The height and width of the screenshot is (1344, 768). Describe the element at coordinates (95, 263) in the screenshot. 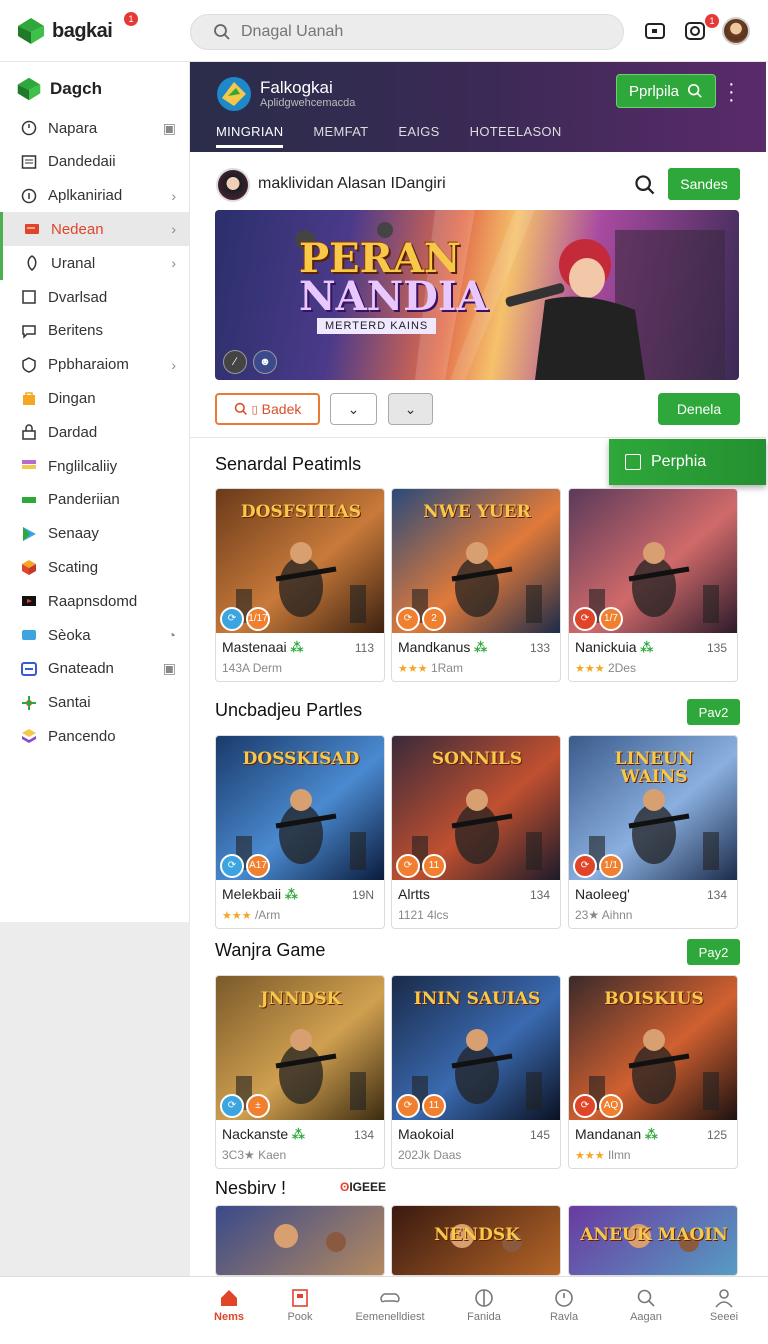

I see `sidebar-item-4: Uranal ›` at that location.